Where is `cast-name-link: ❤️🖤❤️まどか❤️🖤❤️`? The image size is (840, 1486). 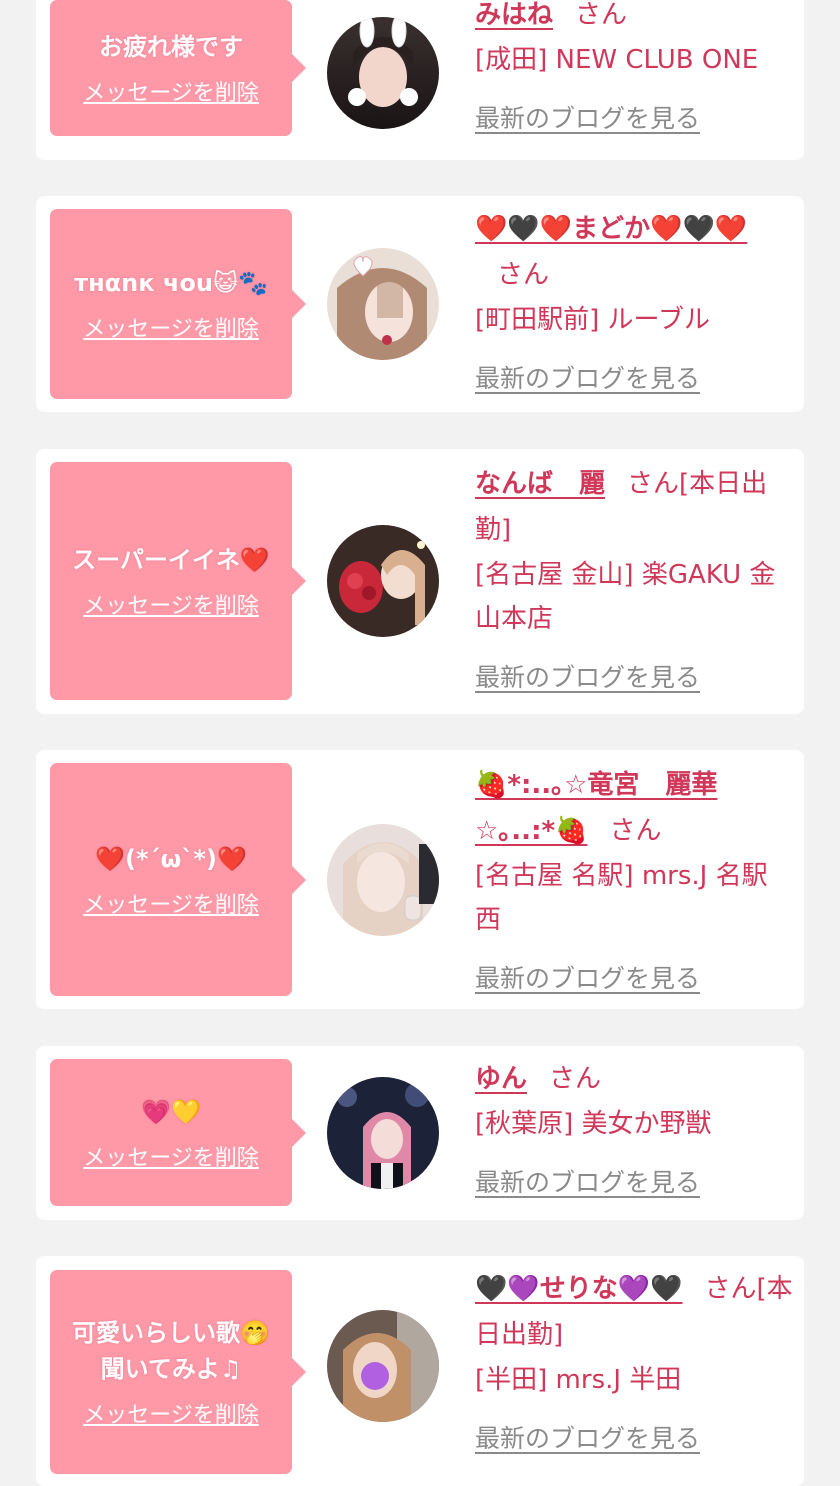 cast-name-link: ❤️🖤❤️まどか❤️🖤❤️ is located at coordinates (611, 229).